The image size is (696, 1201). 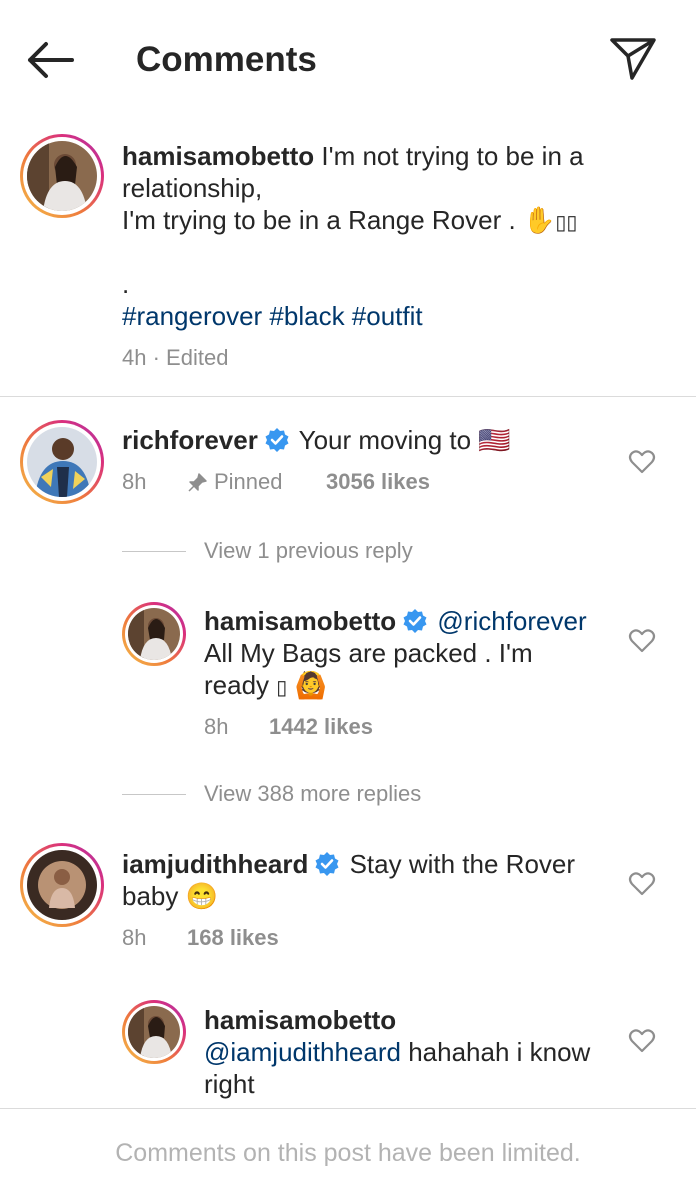 I want to click on pinned-label: Pinned, so click(x=248, y=481).